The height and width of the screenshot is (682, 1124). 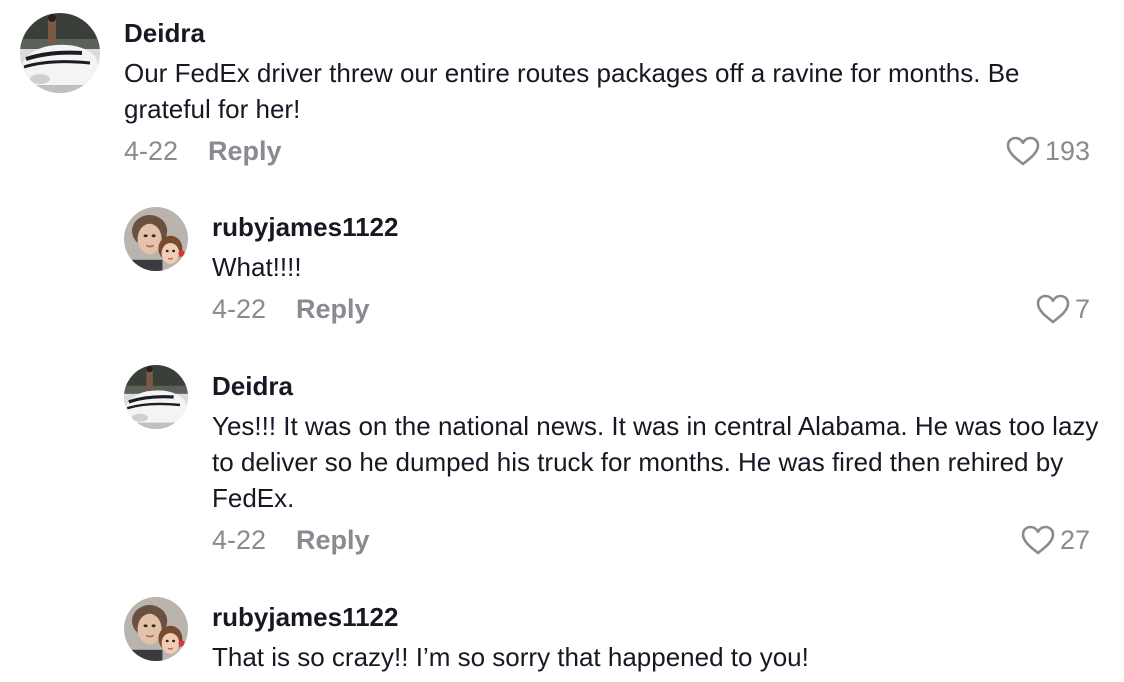 What do you see at coordinates (1082, 309) in the screenshot?
I see `like-count: 7` at bounding box center [1082, 309].